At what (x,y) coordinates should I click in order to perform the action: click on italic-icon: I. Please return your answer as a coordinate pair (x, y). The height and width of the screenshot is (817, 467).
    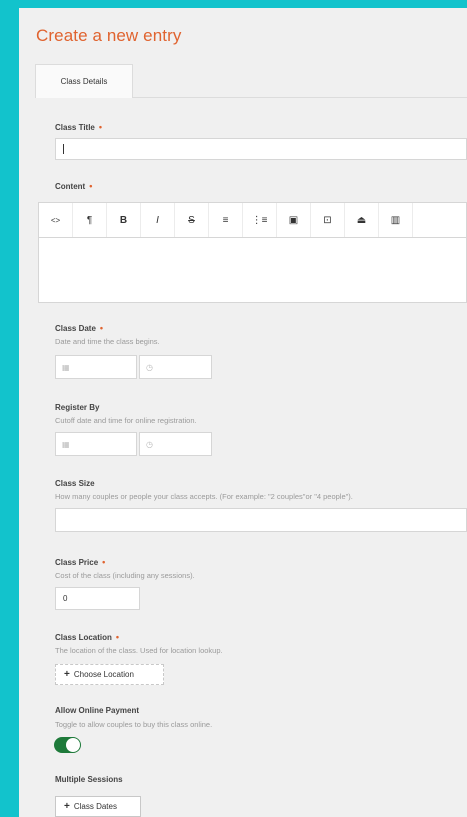
    Looking at the image, I should click on (158, 220).